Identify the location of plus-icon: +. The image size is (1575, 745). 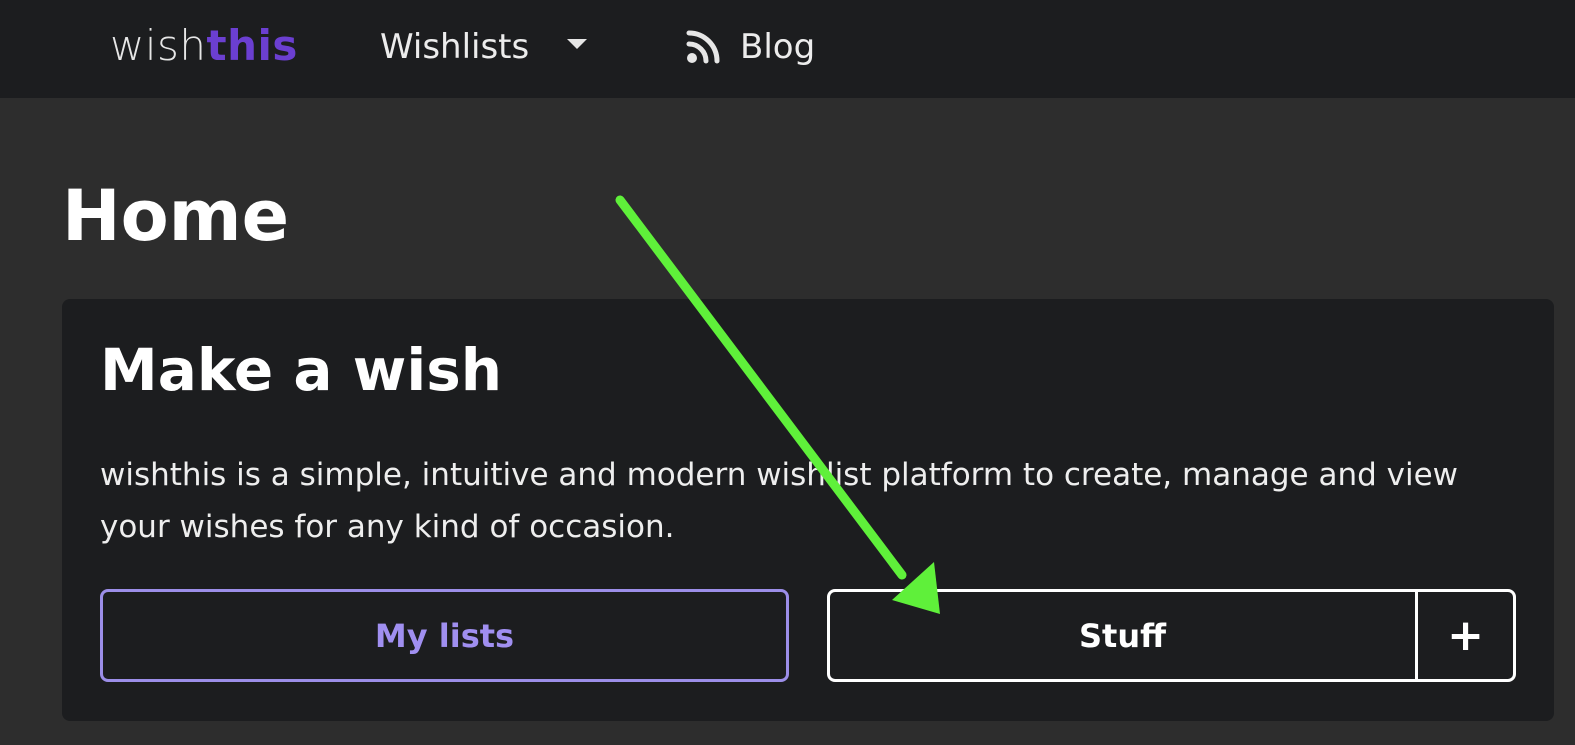
(1465, 635).